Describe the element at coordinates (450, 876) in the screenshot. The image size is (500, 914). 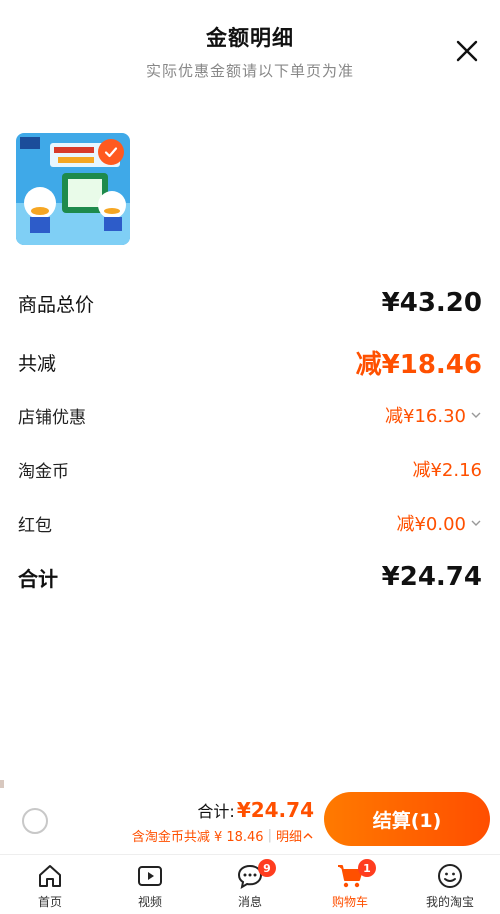
I see `profile-icon` at that location.